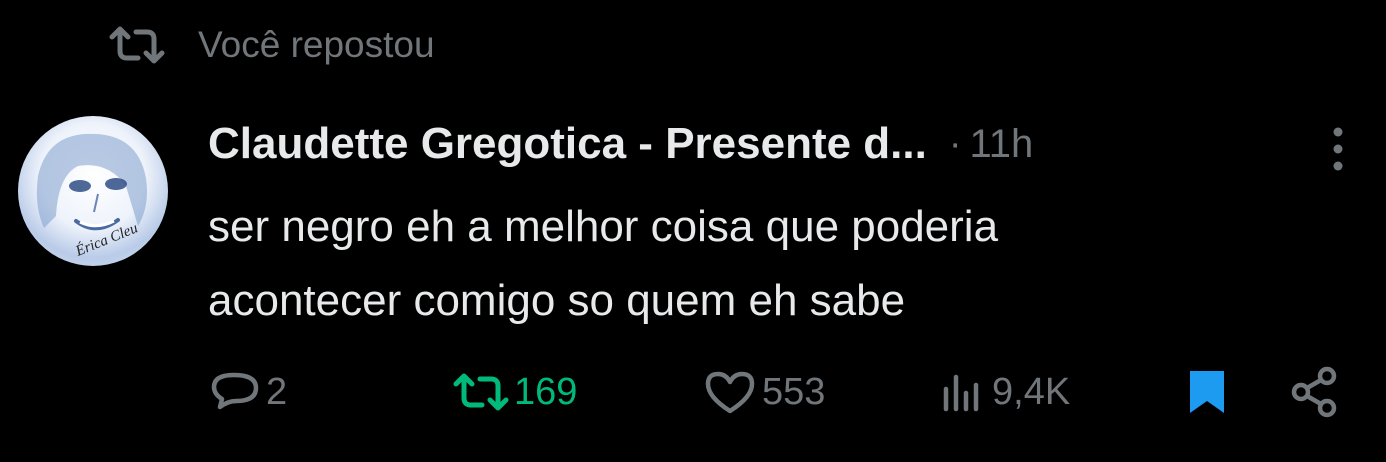 This screenshot has width=1386, height=462. What do you see at coordinates (794, 391) in the screenshot?
I see `like-count: 553` at bounding box center [794, 391].